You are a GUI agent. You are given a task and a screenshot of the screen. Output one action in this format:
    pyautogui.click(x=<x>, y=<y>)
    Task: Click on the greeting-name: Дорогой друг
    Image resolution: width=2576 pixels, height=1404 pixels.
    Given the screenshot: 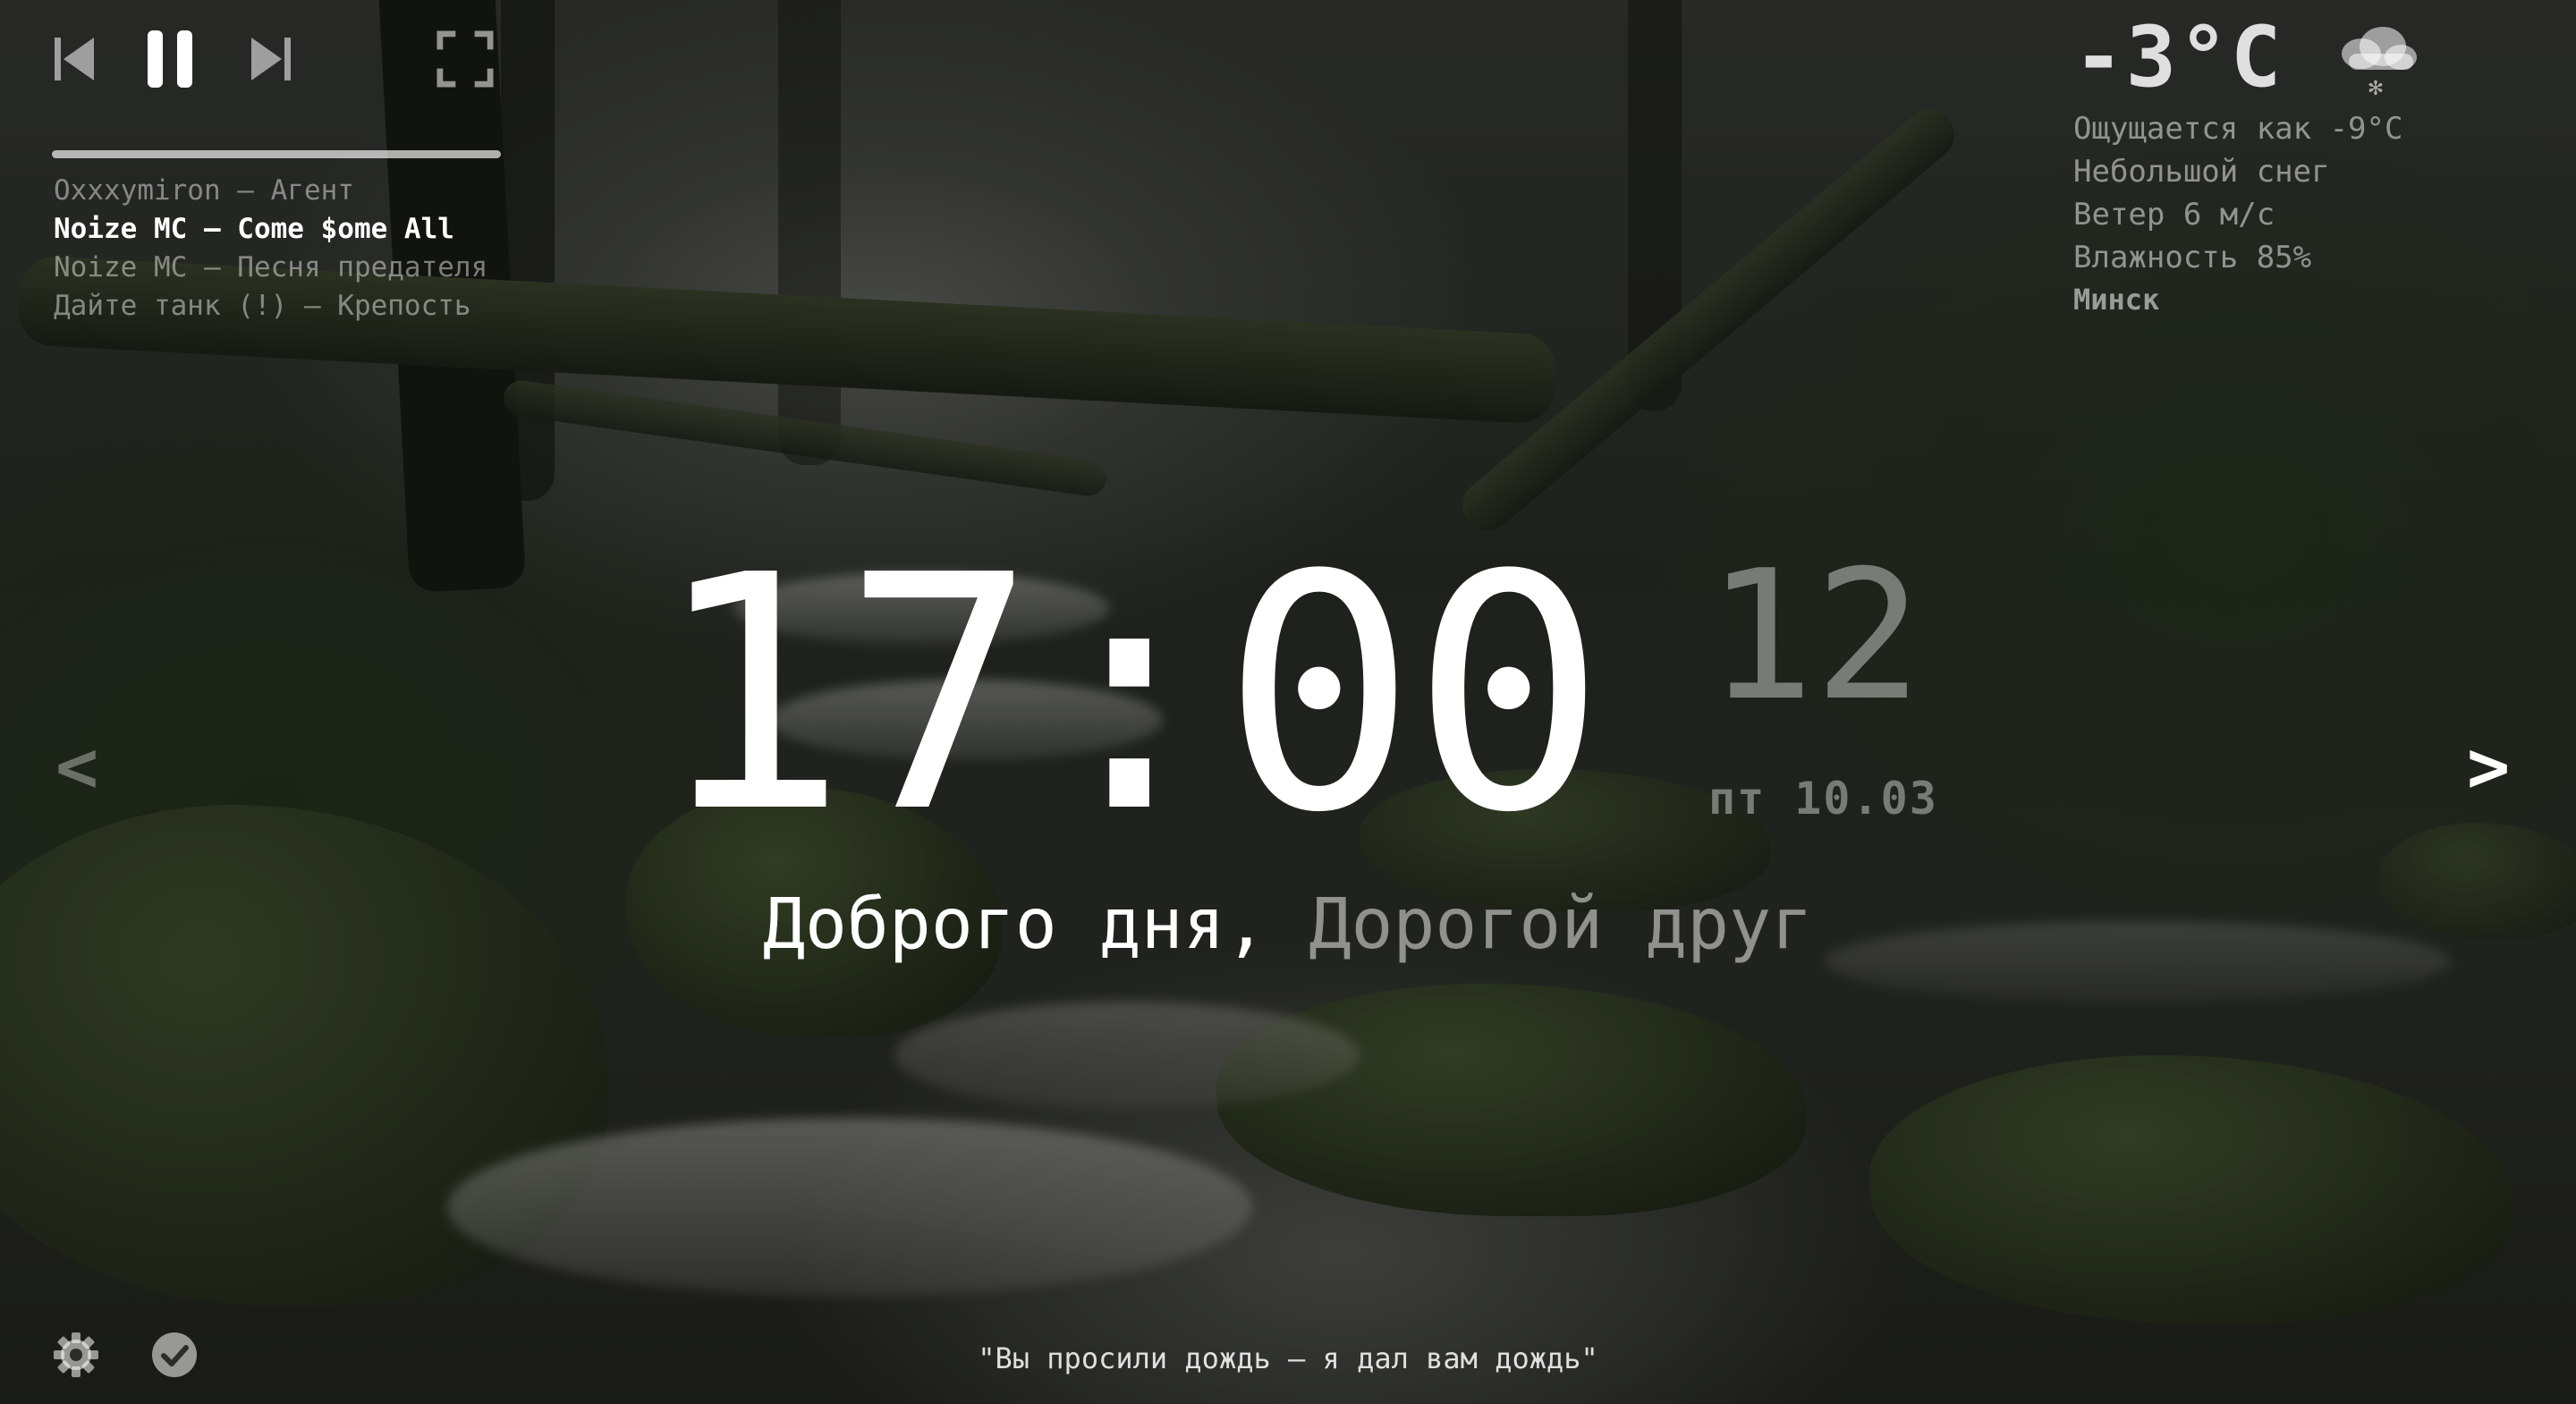 What is the action you would take?
    pyautogui.click(x=1561, y=925)
    